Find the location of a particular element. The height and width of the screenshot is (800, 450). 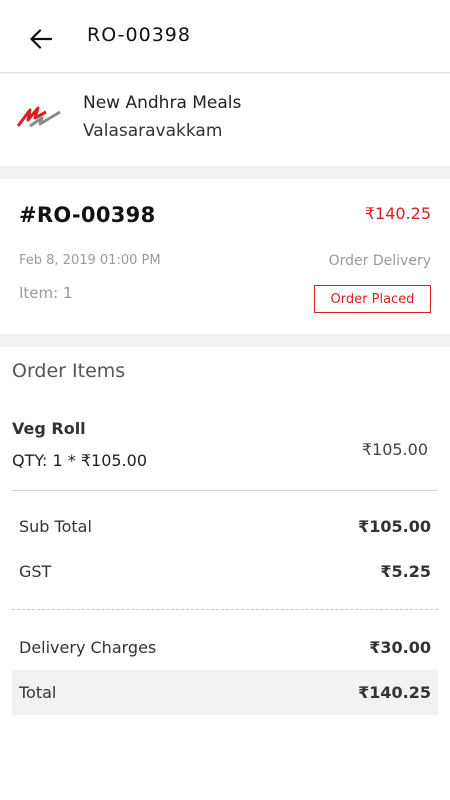

arrow-left-icon is located at coordinates (41, 39).